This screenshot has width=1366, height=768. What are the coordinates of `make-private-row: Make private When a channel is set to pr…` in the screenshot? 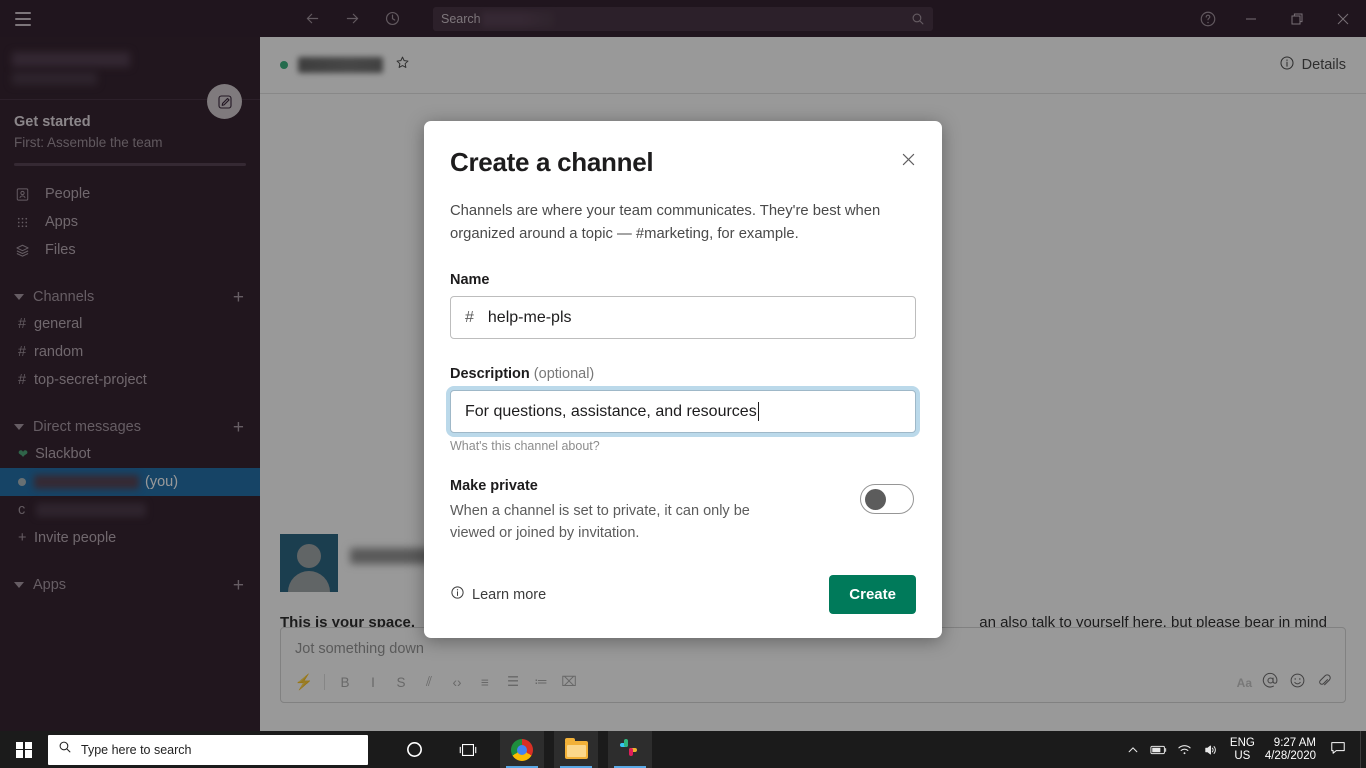 It's located at (683, 511).